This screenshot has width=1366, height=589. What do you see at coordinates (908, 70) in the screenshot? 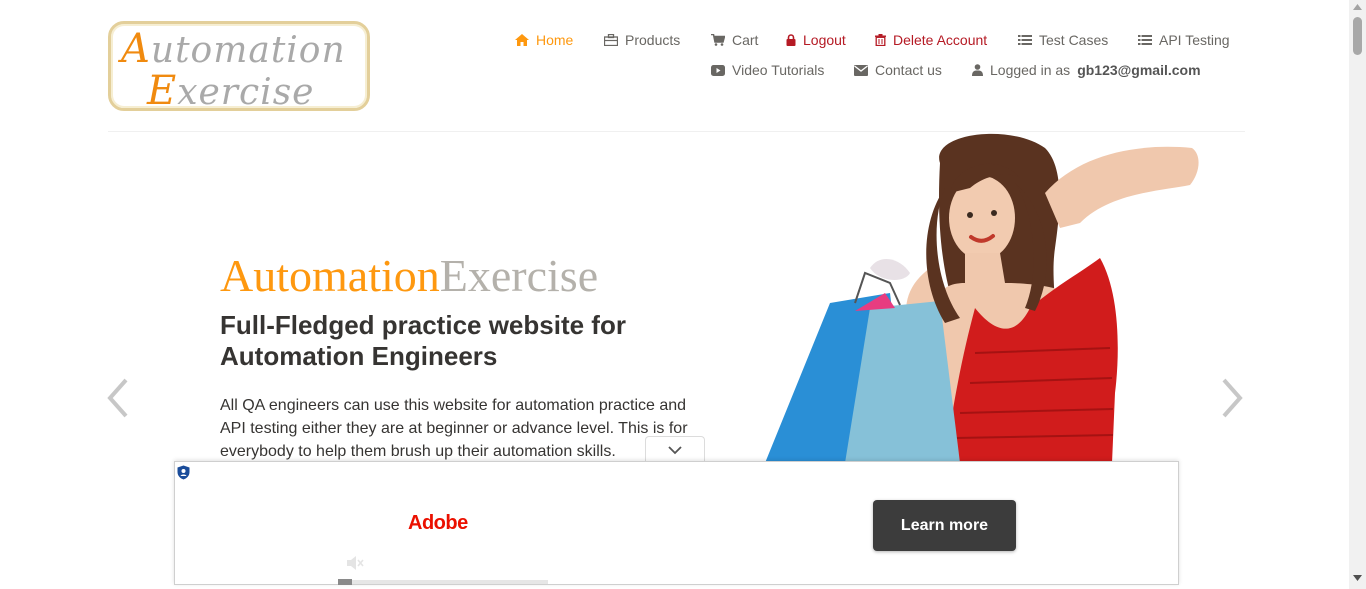
I see `nav-contact-us-label: Contact us` at bounding box center [908, 70].